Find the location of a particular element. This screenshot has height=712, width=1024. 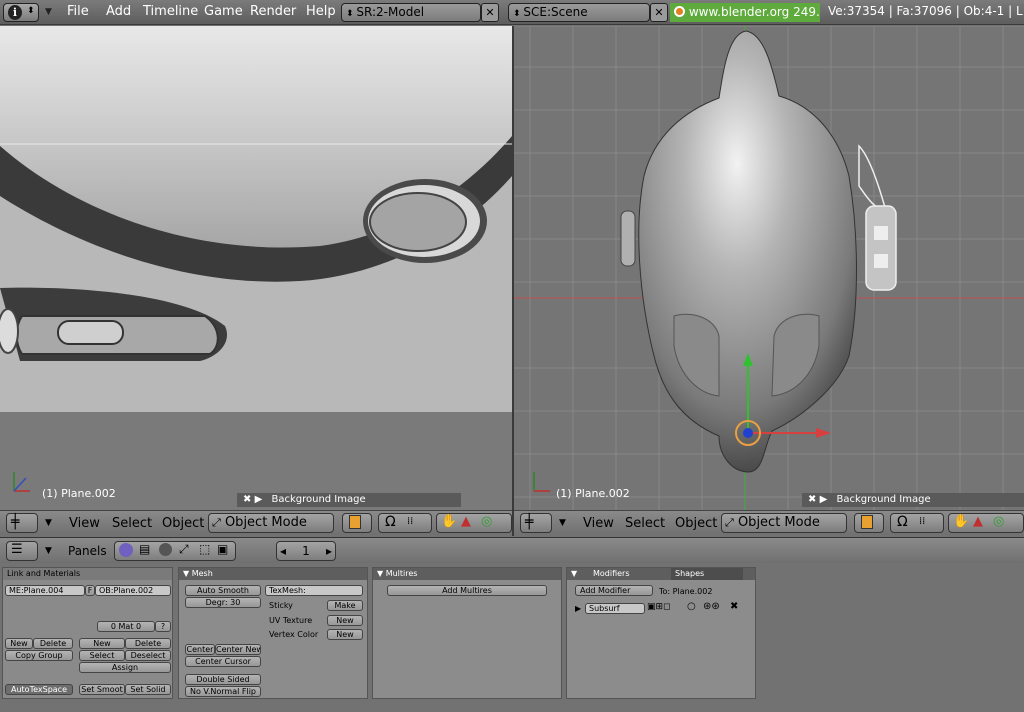

modifier-cage-icon: ○ is located at coordinates (691, 606).